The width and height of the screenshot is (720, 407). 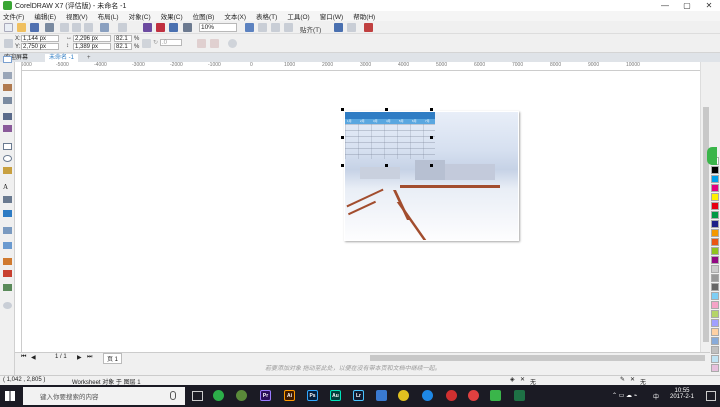 I want to click on ellipse-tool-icon, so click(x=7, y=158).